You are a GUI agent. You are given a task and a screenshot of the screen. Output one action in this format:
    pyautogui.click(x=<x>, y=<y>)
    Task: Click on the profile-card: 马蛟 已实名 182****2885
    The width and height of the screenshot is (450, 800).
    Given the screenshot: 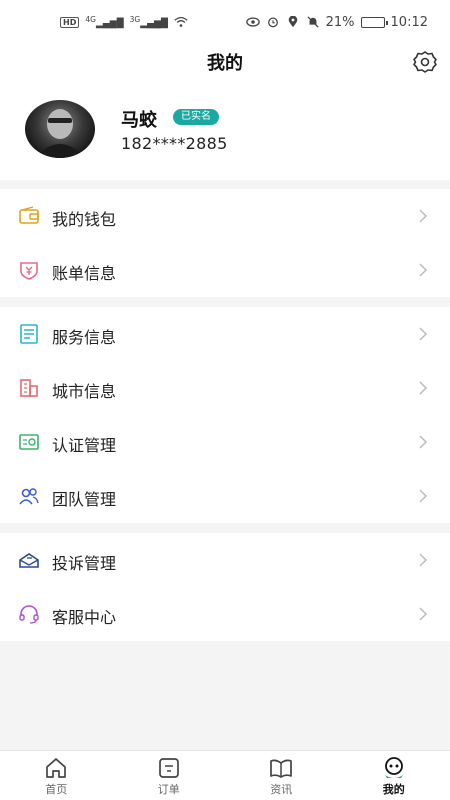 What is the action you would take?
    pyautogui.click(x=225, y=130)
    